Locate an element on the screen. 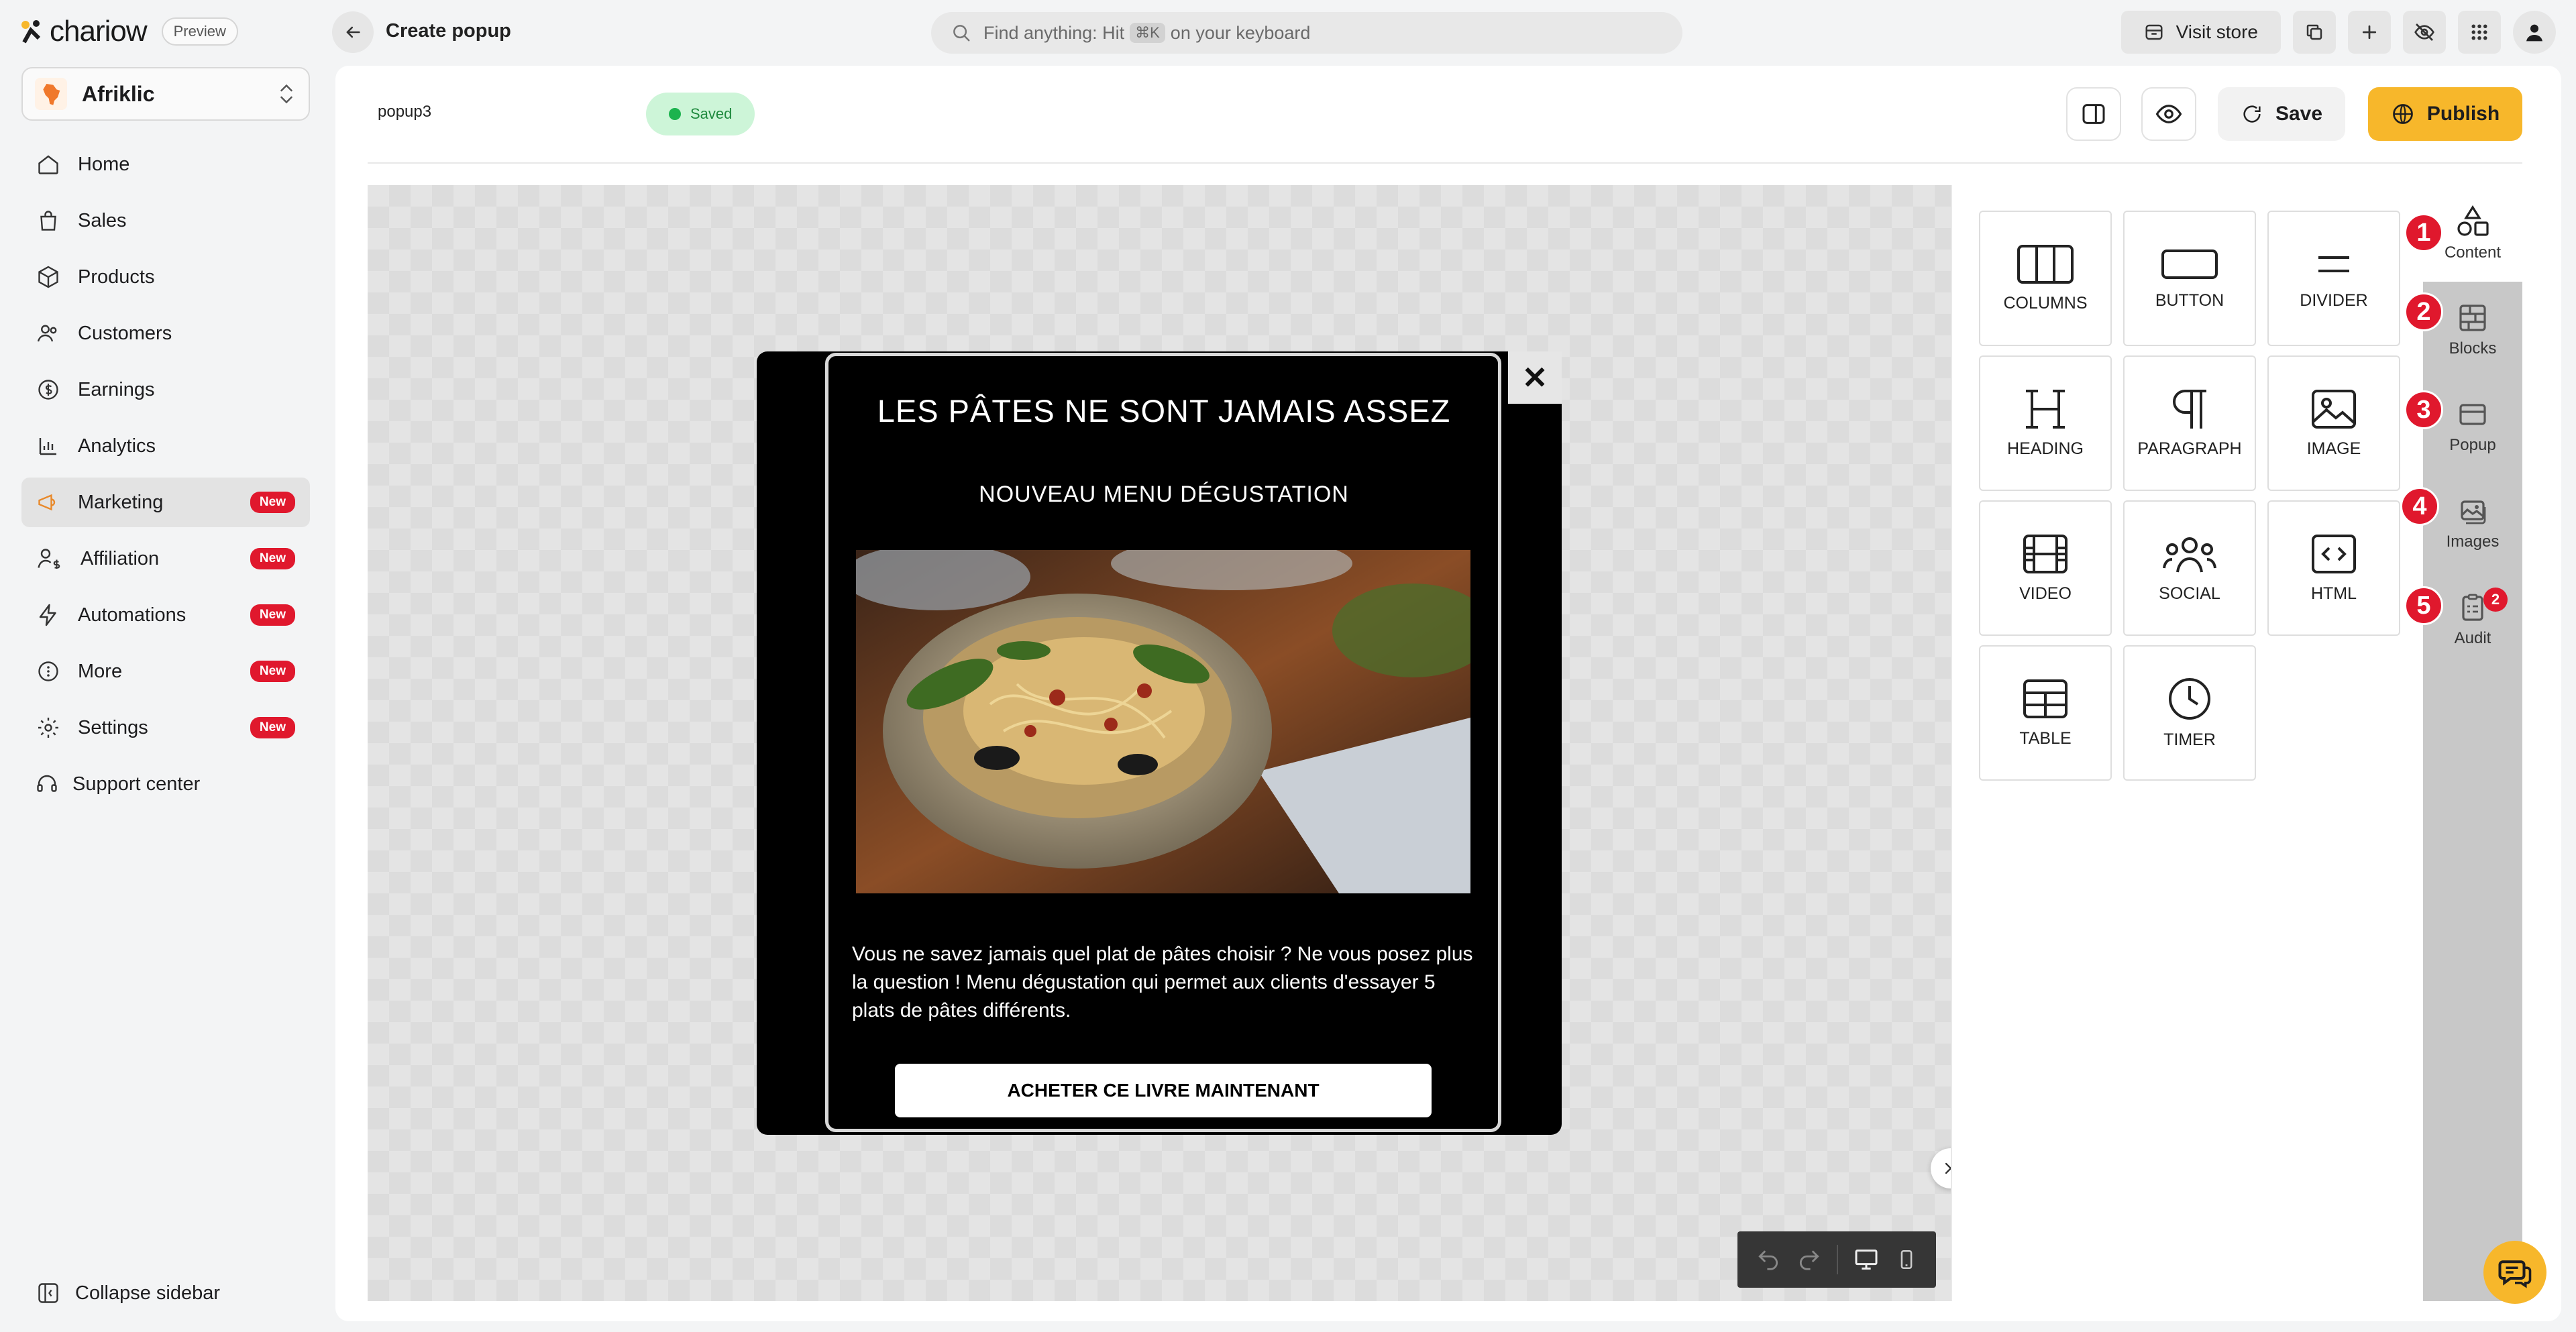 This screenshot has width=2576, height=1332. tile-video: VIDEO is located at coordinates (2045, 568).